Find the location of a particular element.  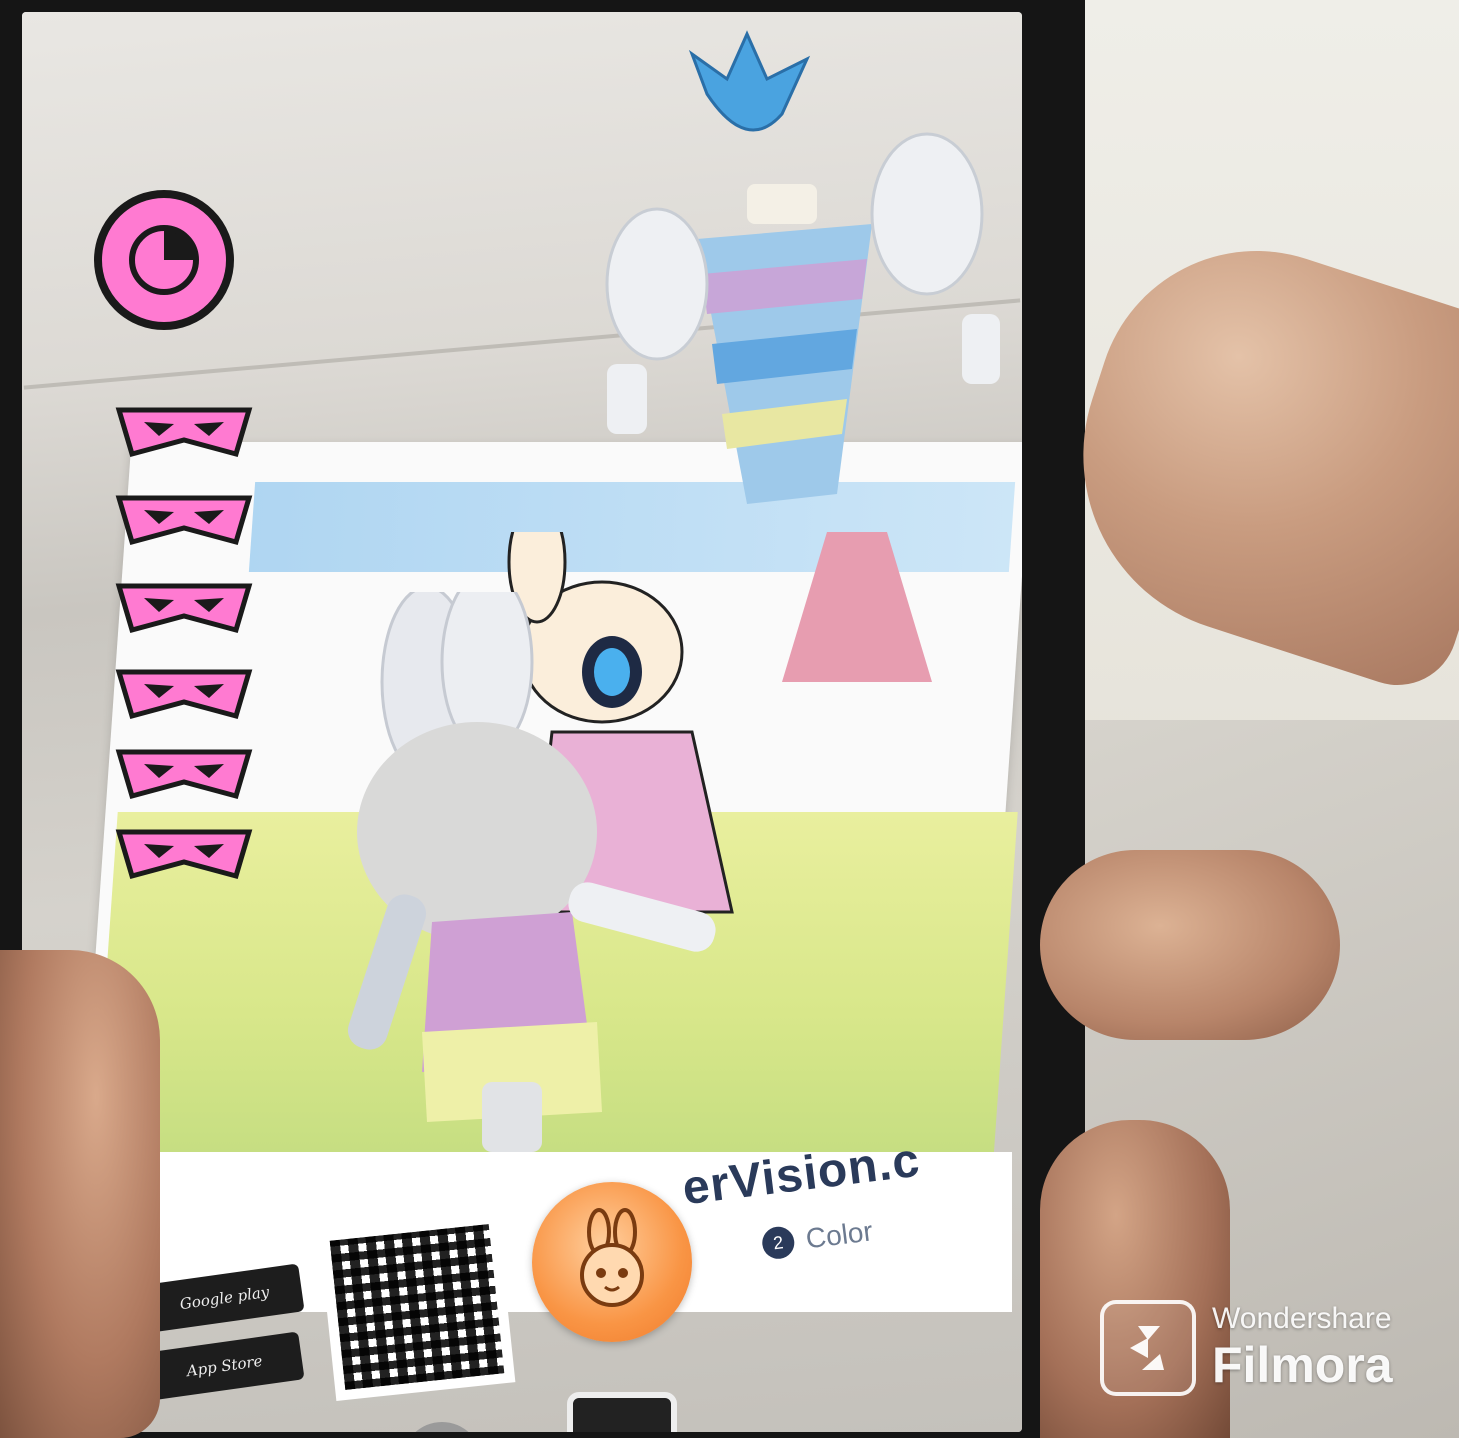

ar-robot-figure is located at coordinates (802, 267).